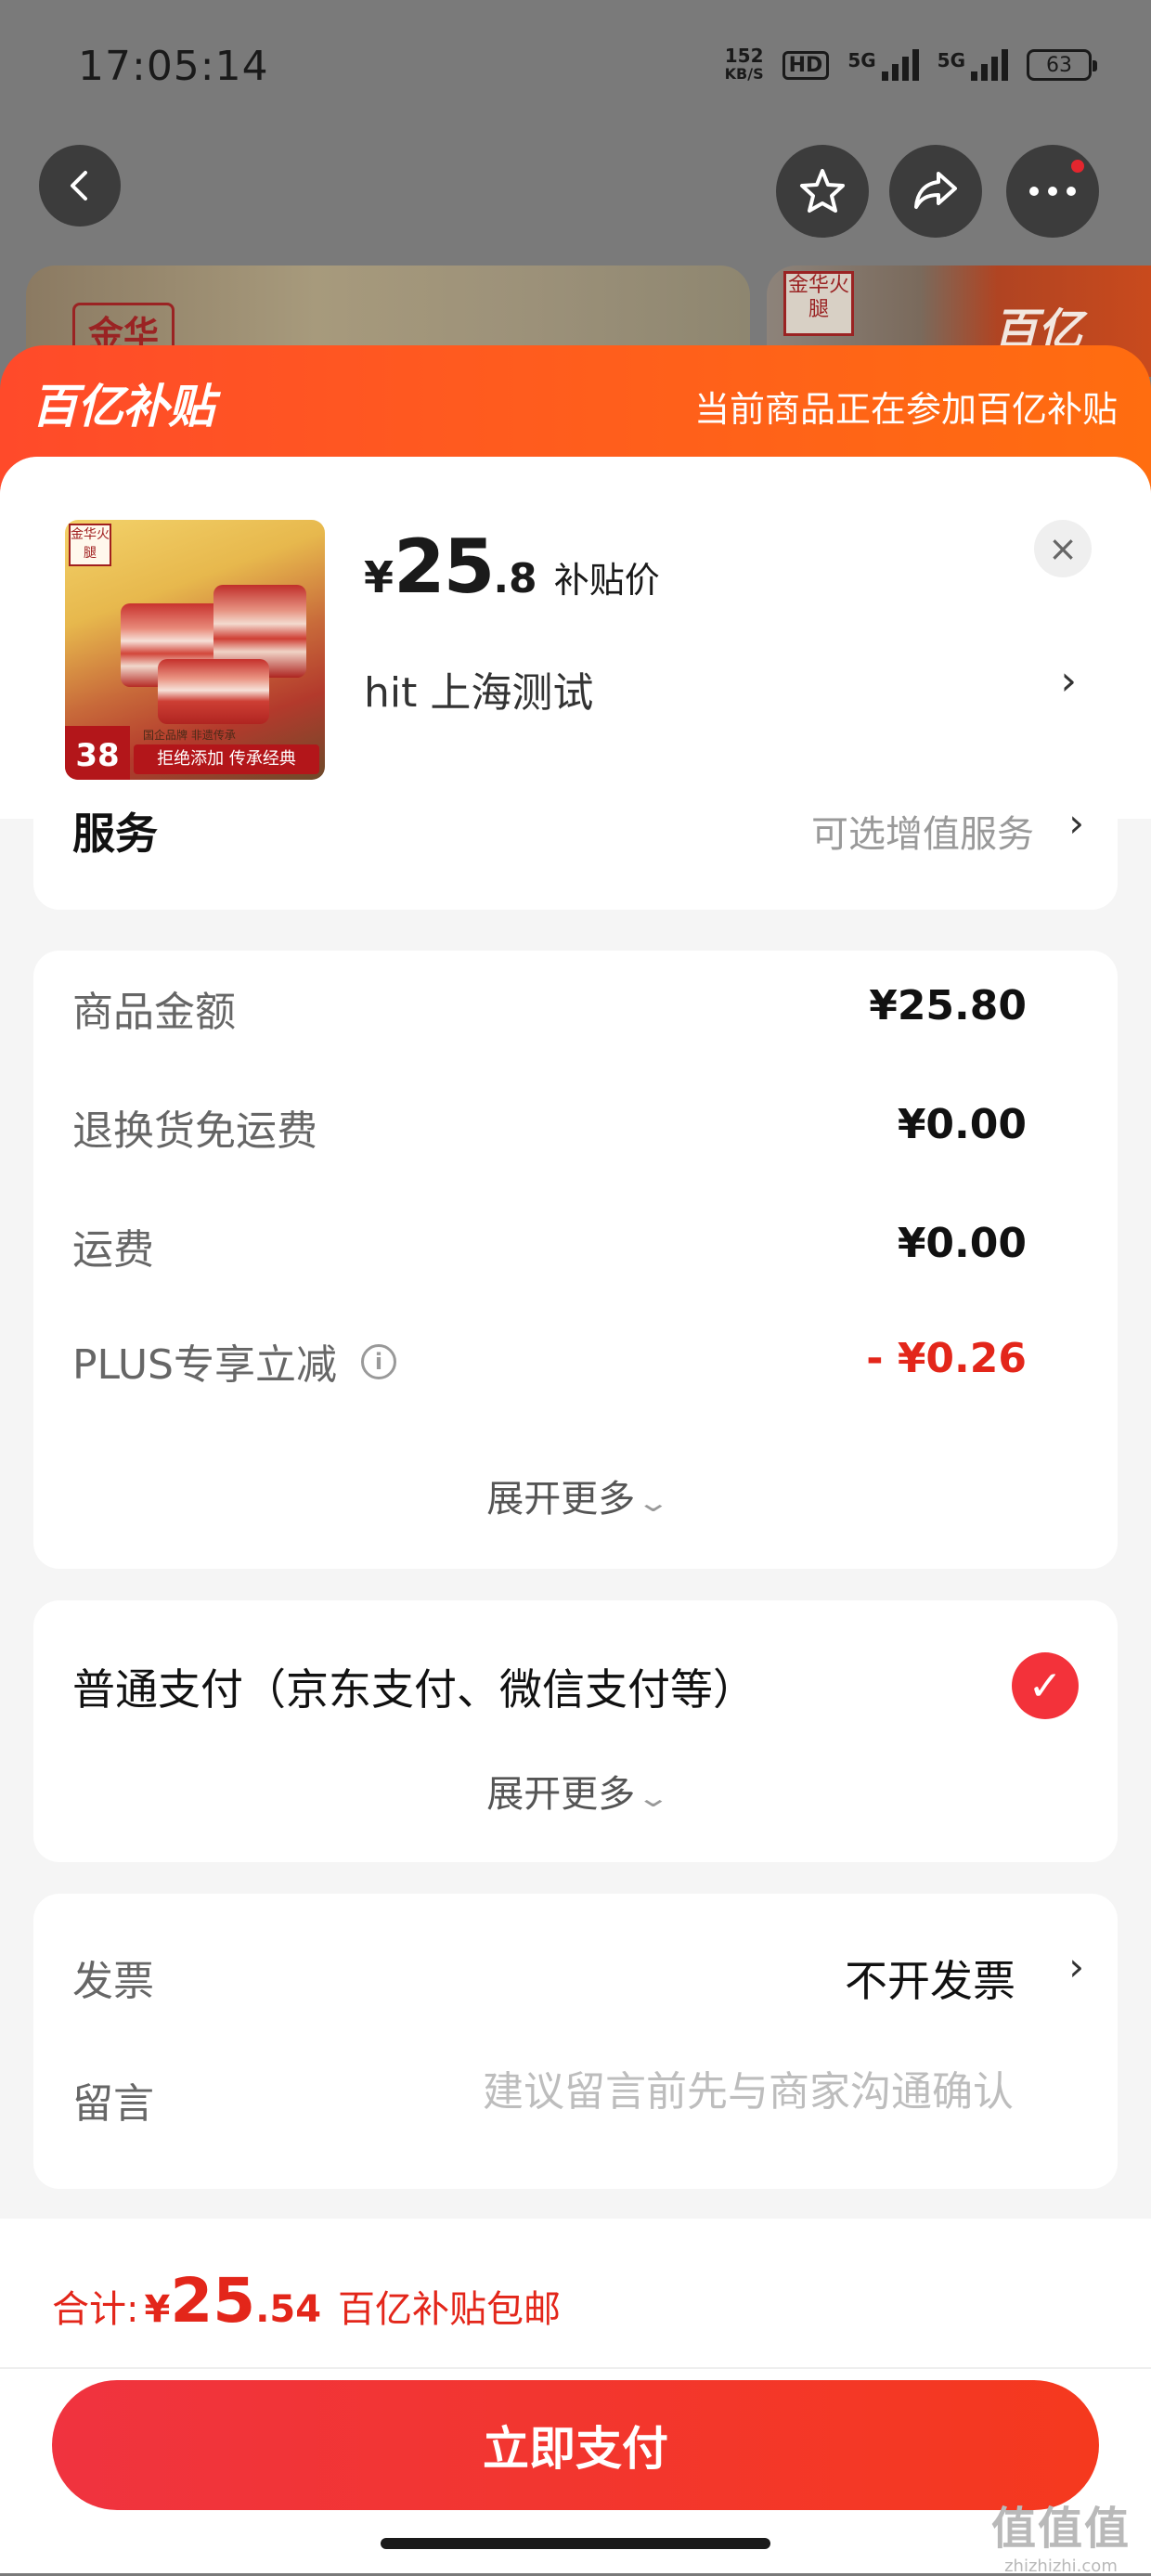  I want to click on plus-discount-label: PLUS专享立减, so click(204, 1365).